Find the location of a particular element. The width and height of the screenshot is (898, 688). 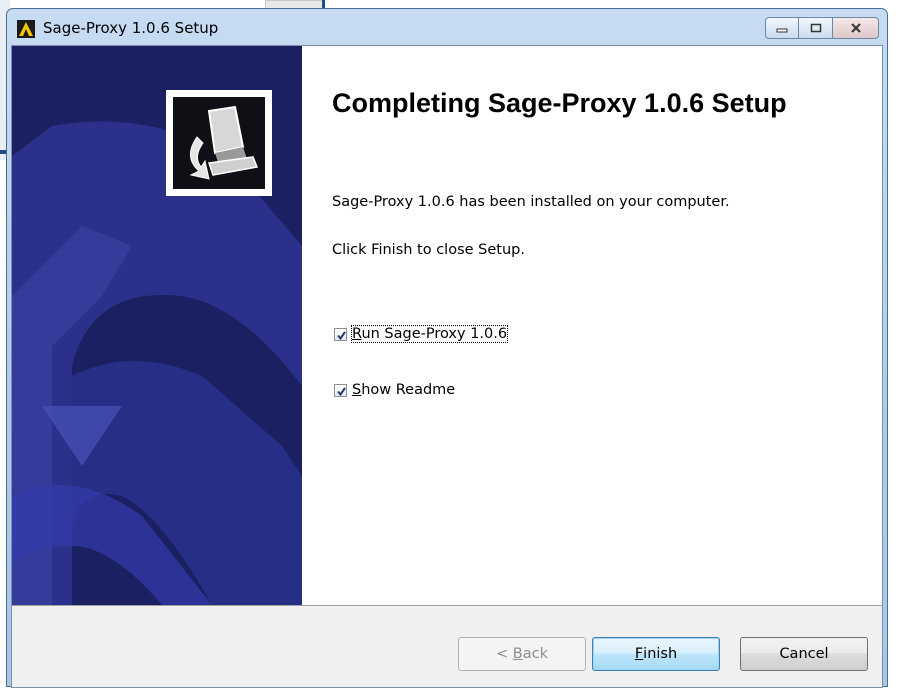

maximize-icon is located at coordinates (815, 28).